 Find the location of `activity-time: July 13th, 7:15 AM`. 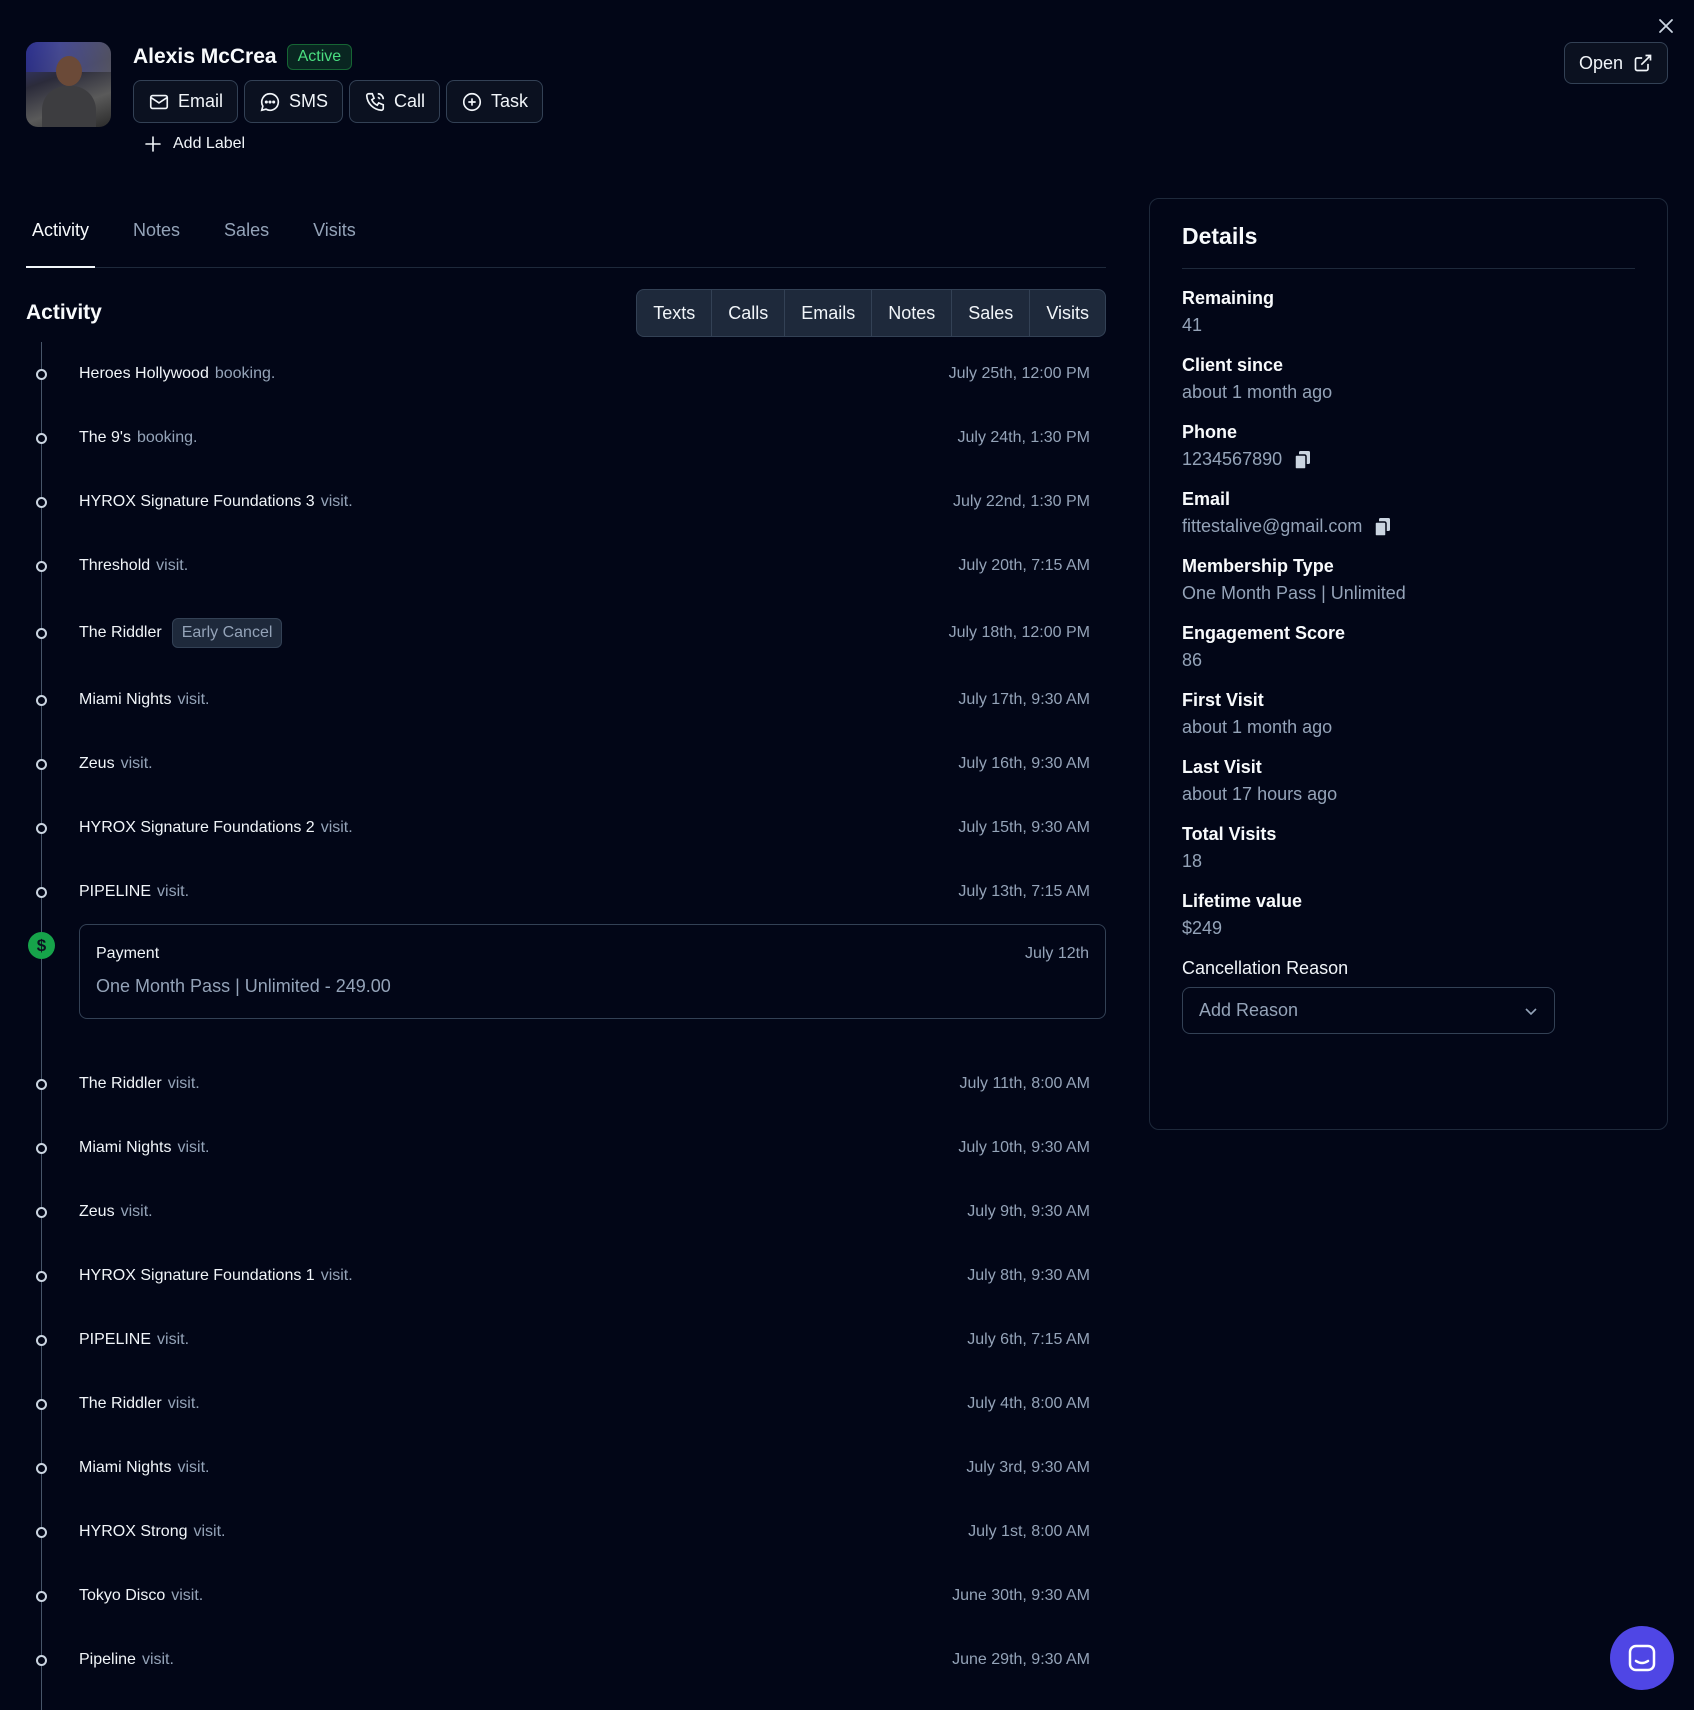

activity-time: July 13th, 7:15 AM is located at coordinates (1024, 891).